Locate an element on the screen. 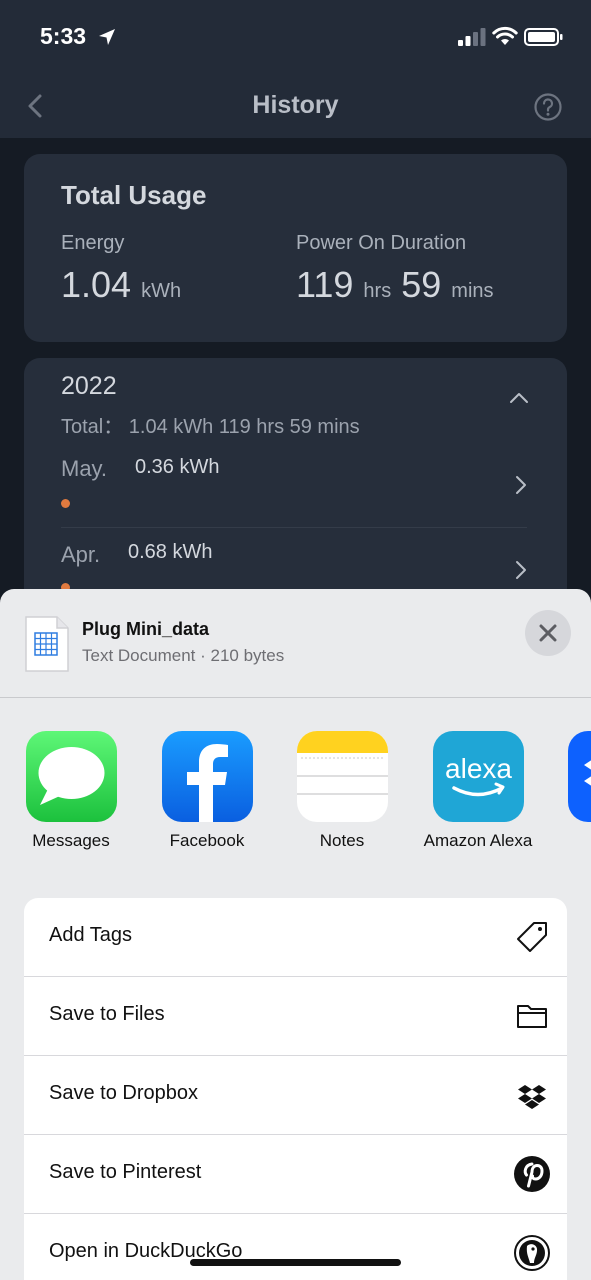 The image size is (591, 1280). close-icon is located at coordinates (548, 633).